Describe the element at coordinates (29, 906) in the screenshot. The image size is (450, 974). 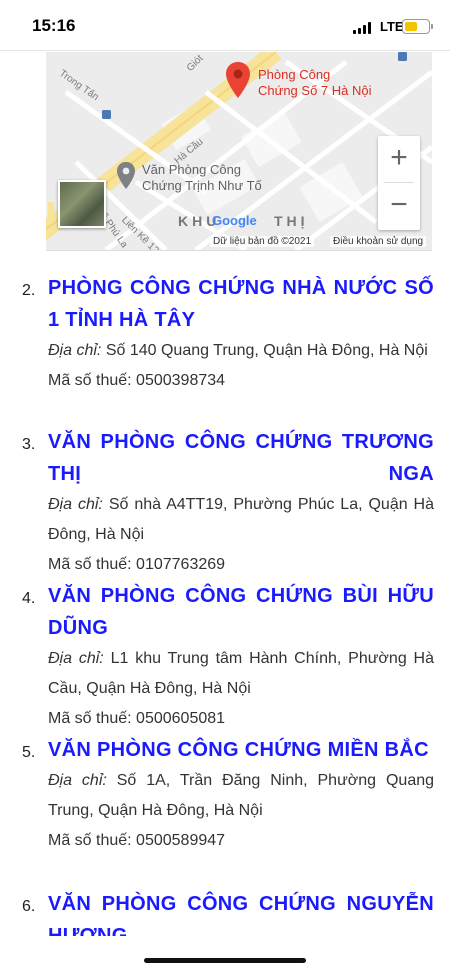
I see `item-number: 6.` at that location.